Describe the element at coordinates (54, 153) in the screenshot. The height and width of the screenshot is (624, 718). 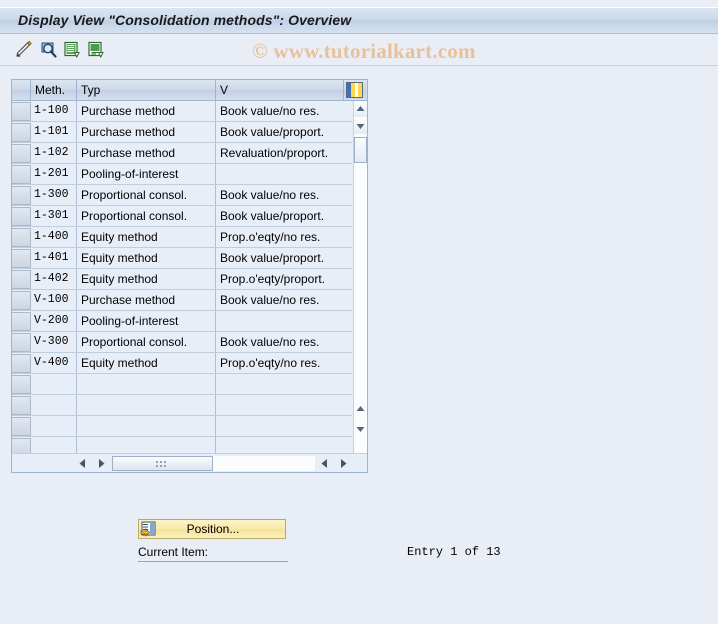
I see `cell-meth: 1-102` at that location.